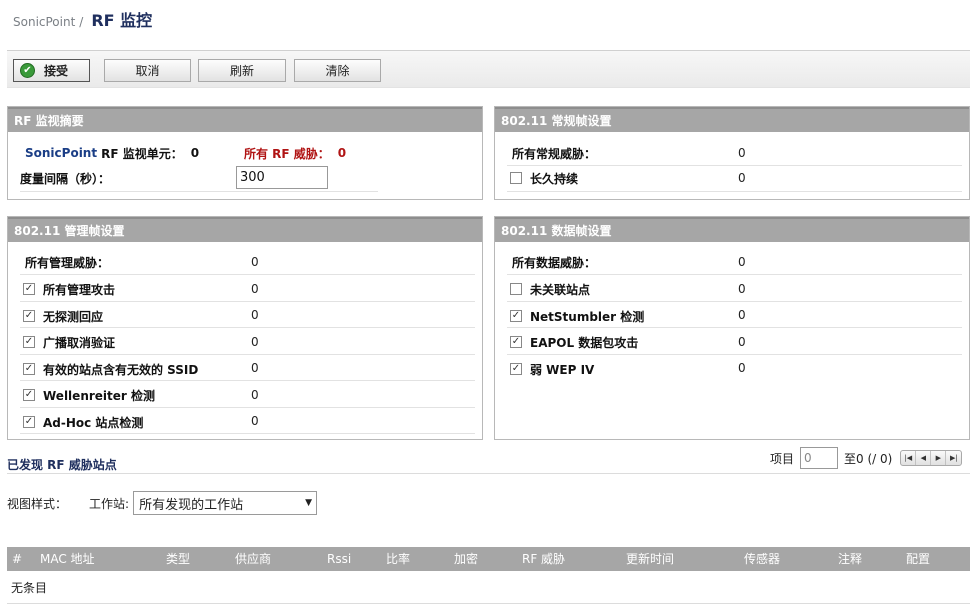 This screenshot has height=613, width=977. What do you see at coordinates (953, 458) in the screenshot?
I see `last-page-icon: ▶|` at bounding box center [953, 458].